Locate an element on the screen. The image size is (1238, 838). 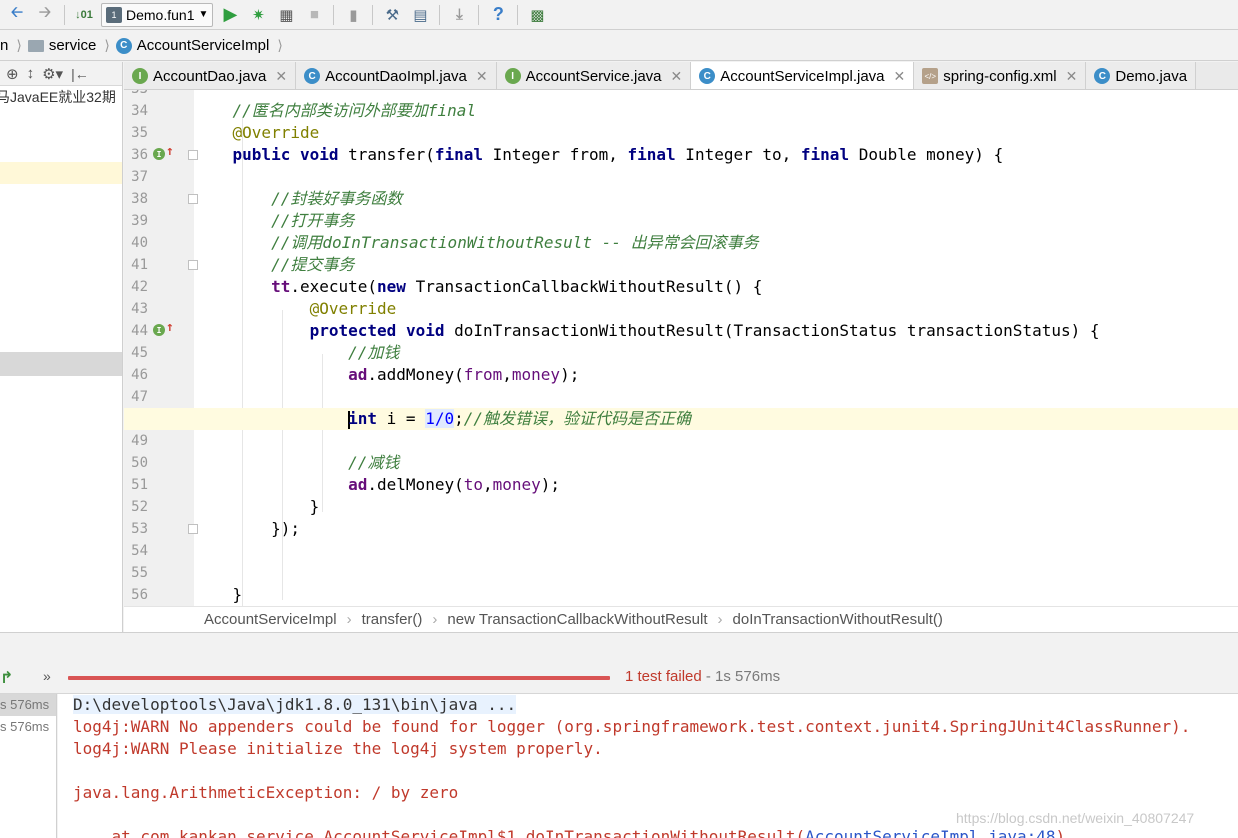
code-comment: //触发错误，验证代码是否正确 is located at coordinates (577, 418).